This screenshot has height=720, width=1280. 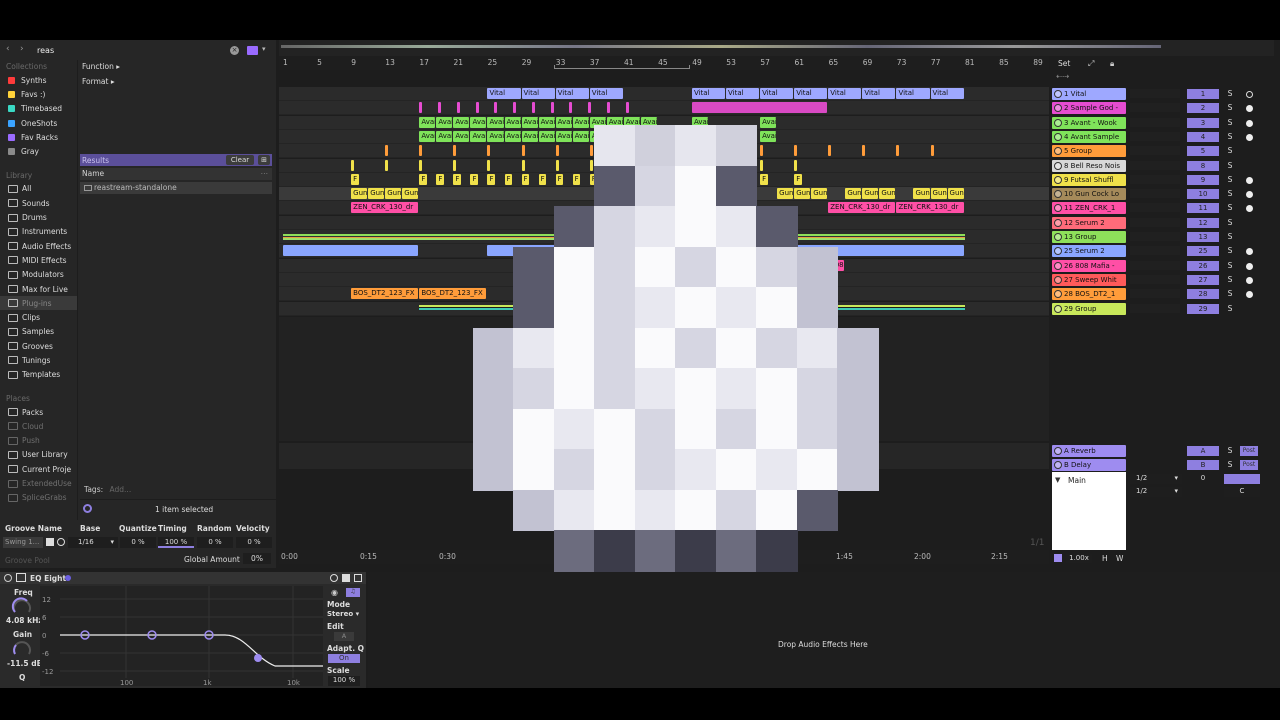 What do you see at coordinates (1203, 465) in the screenshot?
I see `return-letter: B` at bounding box center [1203, 465].